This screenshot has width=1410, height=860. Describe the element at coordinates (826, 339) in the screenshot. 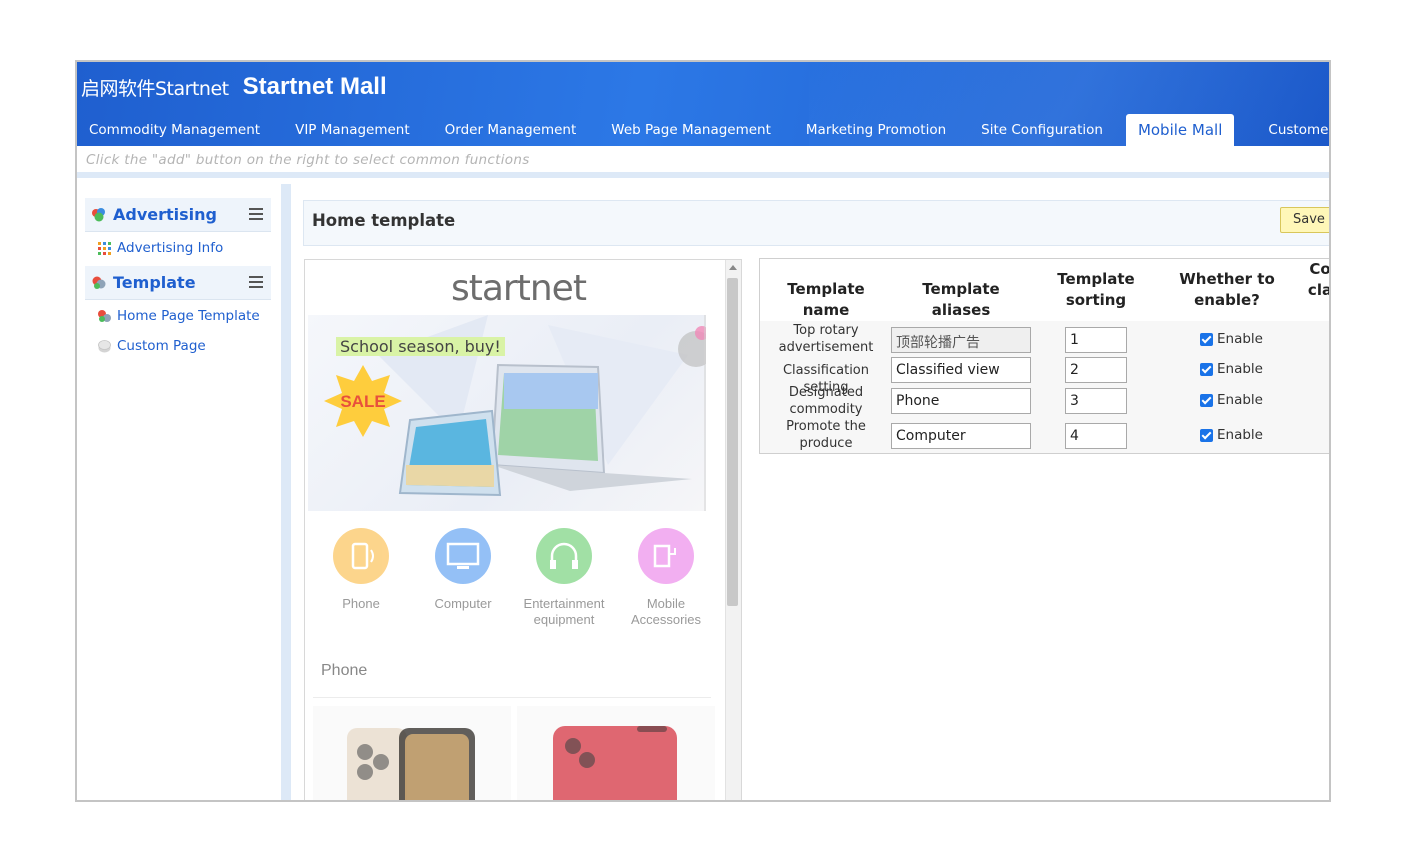

I see `cell-template-name: Top rotary advertisement` at that location.